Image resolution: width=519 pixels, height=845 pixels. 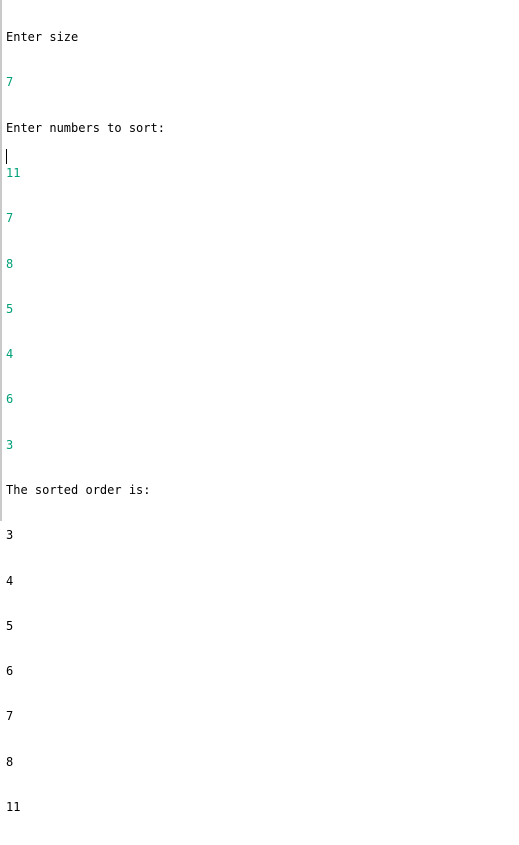 What do you see at coordinates (10, 218) in the screenshot?
I see `user-input-number: 7` at bounding box center [10, 218].